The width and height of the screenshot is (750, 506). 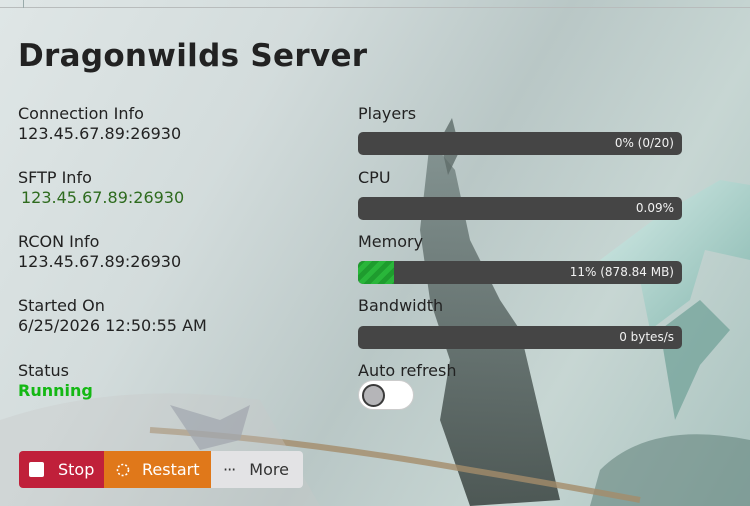 What do you see at coordinates (401, 305) in the screenshot?
I see `bandwidth-label: Bandwidth` at bounding box center [401, 305].